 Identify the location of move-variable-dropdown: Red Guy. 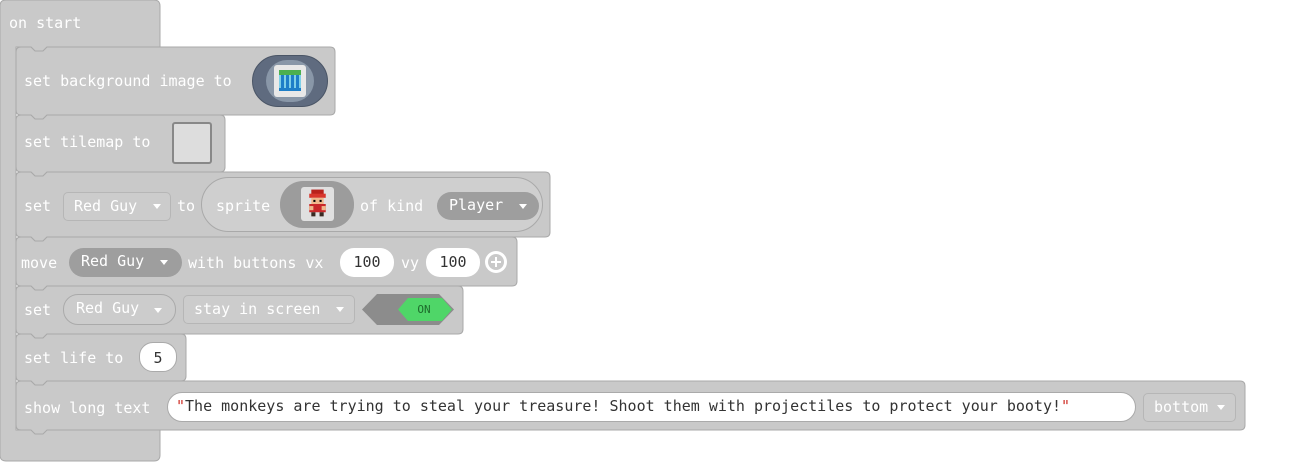
(125, 262).